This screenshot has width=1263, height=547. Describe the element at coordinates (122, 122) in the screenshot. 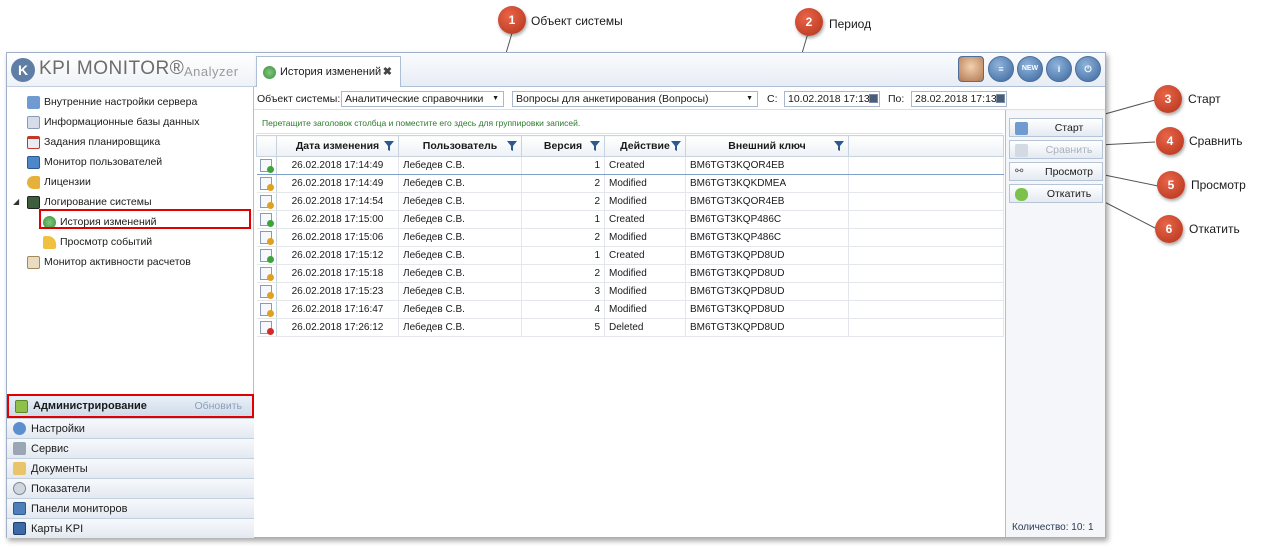

I see `tree-item-label: Информационные базы данных` at that location.